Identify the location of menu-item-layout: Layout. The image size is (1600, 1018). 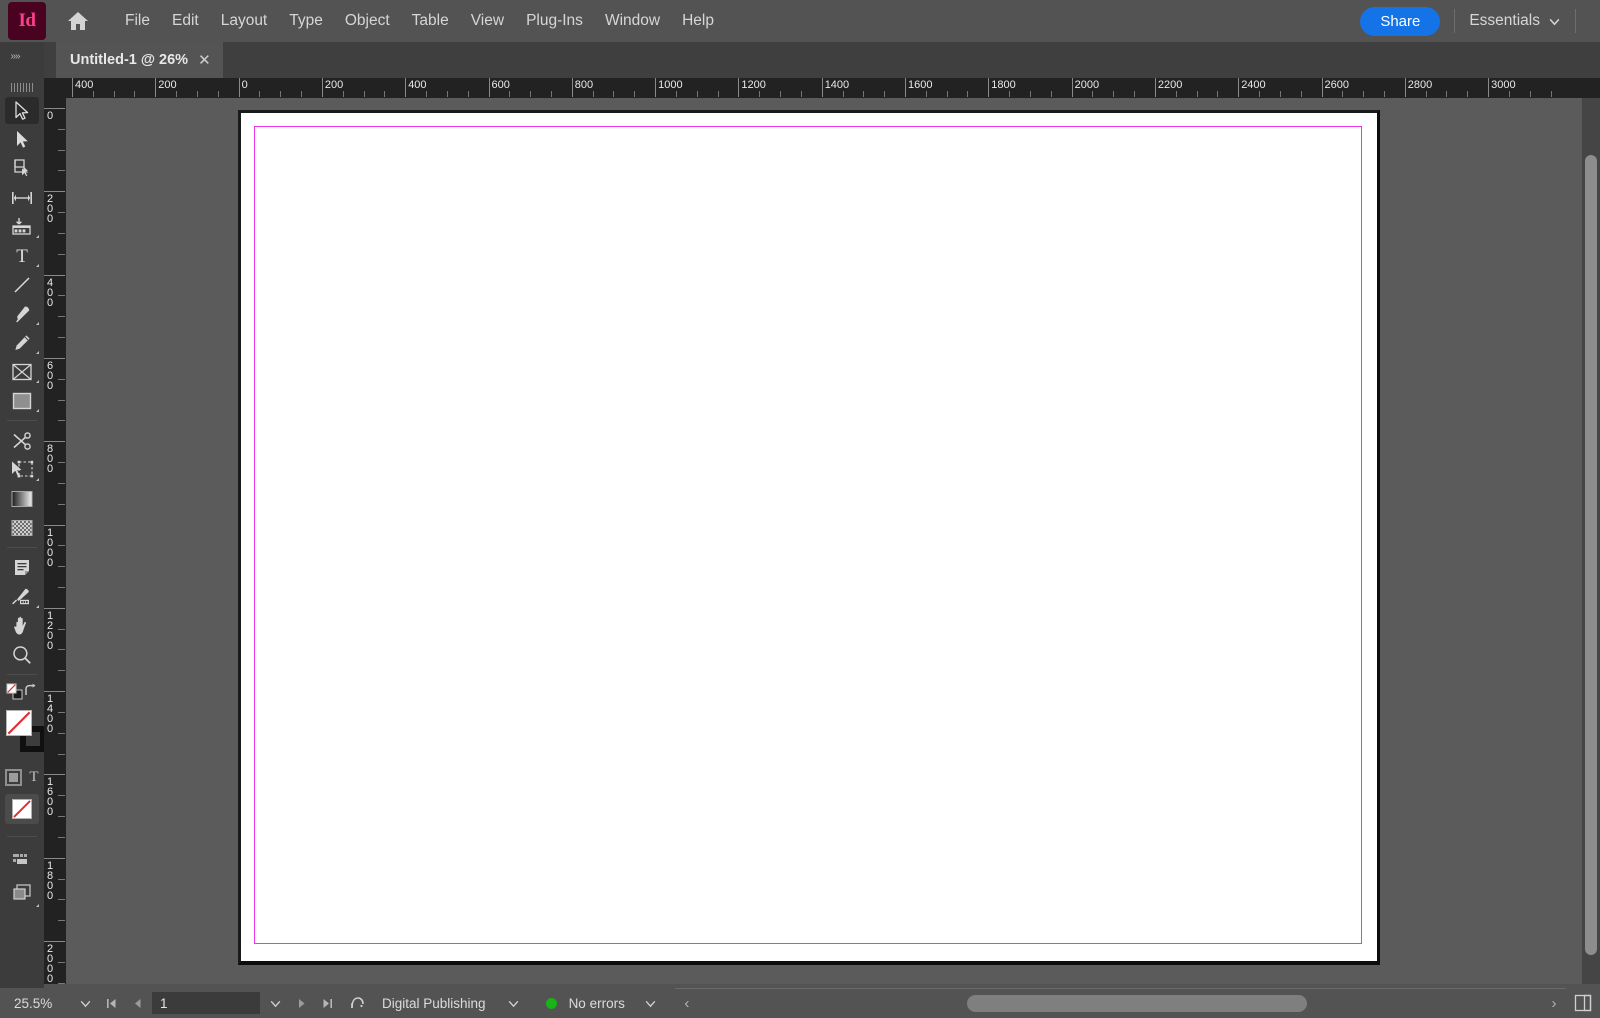
(244, 21).